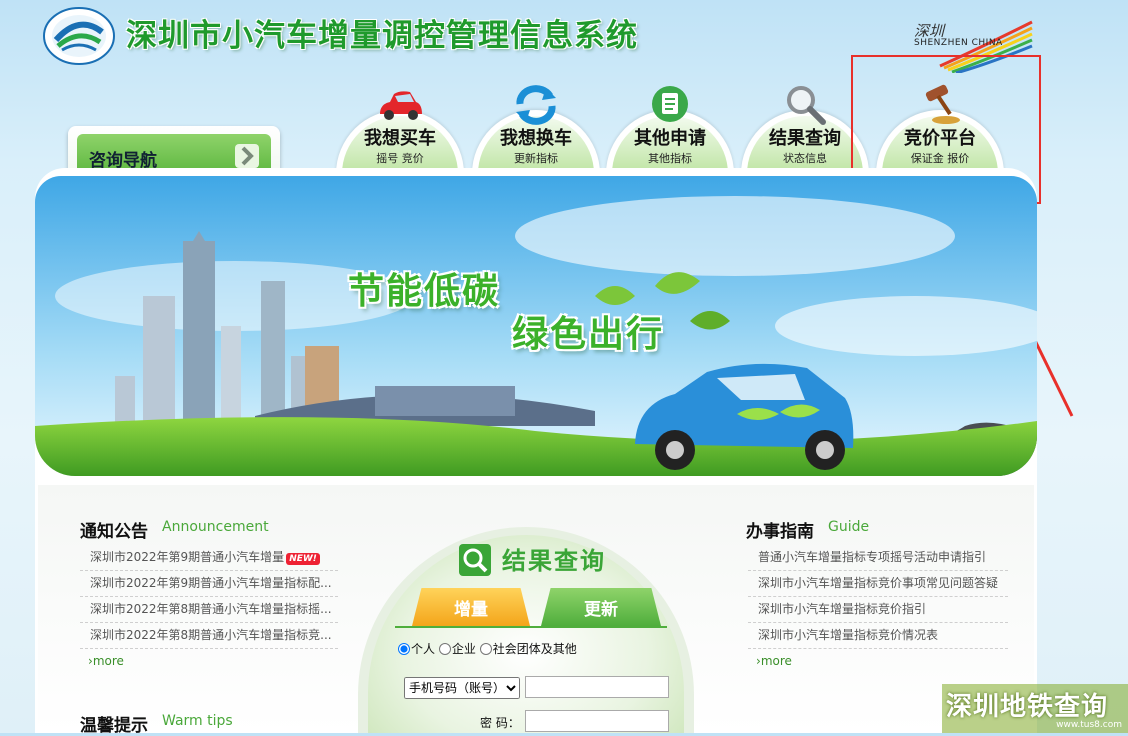  I want to click on nav-tab-sub: 状态信息, so click(805, 158).